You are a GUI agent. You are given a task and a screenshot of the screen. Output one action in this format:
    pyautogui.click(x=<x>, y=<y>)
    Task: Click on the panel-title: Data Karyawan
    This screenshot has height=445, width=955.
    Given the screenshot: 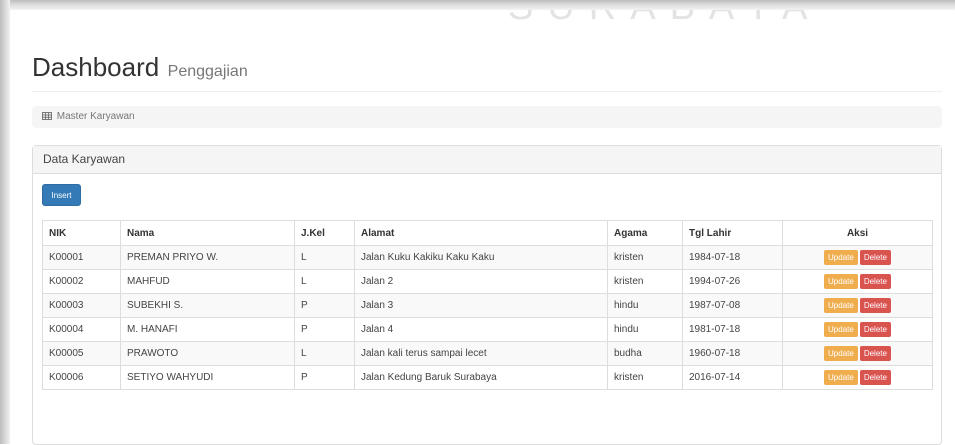 What is the action you would take?
    pyautogui.click(x=487, y=160)
    